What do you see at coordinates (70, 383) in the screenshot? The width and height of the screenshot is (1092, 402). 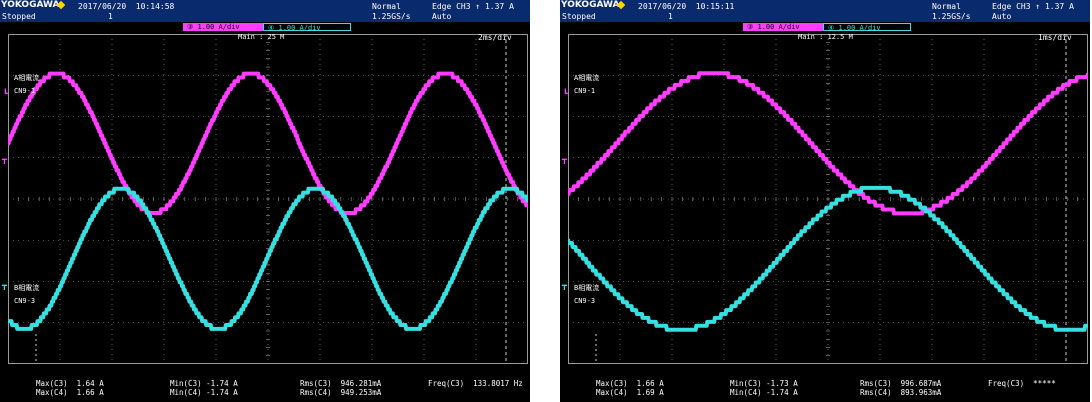 I see `meas-max-c3: Max(C3) 1.64 A` at bounding box center [70, 383].